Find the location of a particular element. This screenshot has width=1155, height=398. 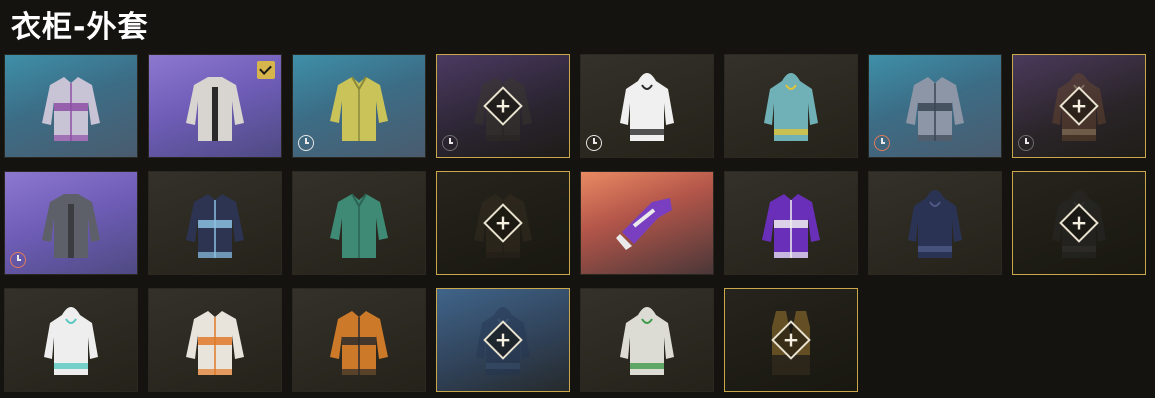

wardrobe-item-orange-white-jacket is located at coordinates (215, 340).